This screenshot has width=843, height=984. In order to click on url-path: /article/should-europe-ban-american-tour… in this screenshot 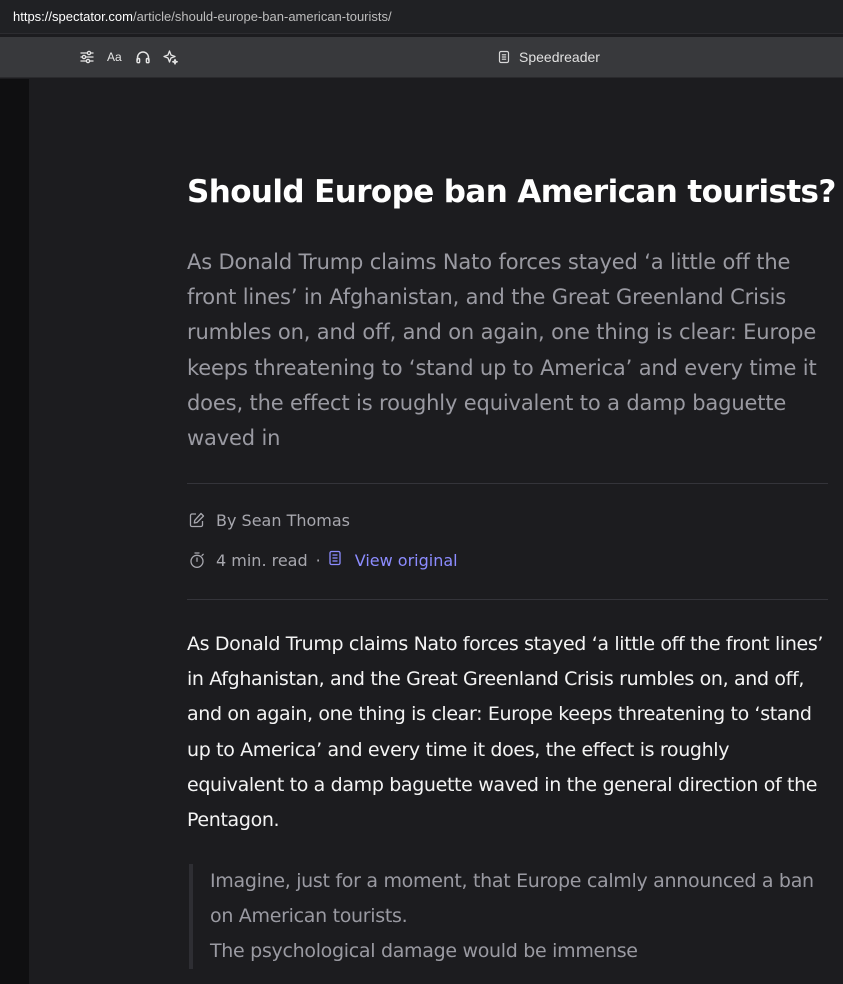, I will do `click(262, 16)`.